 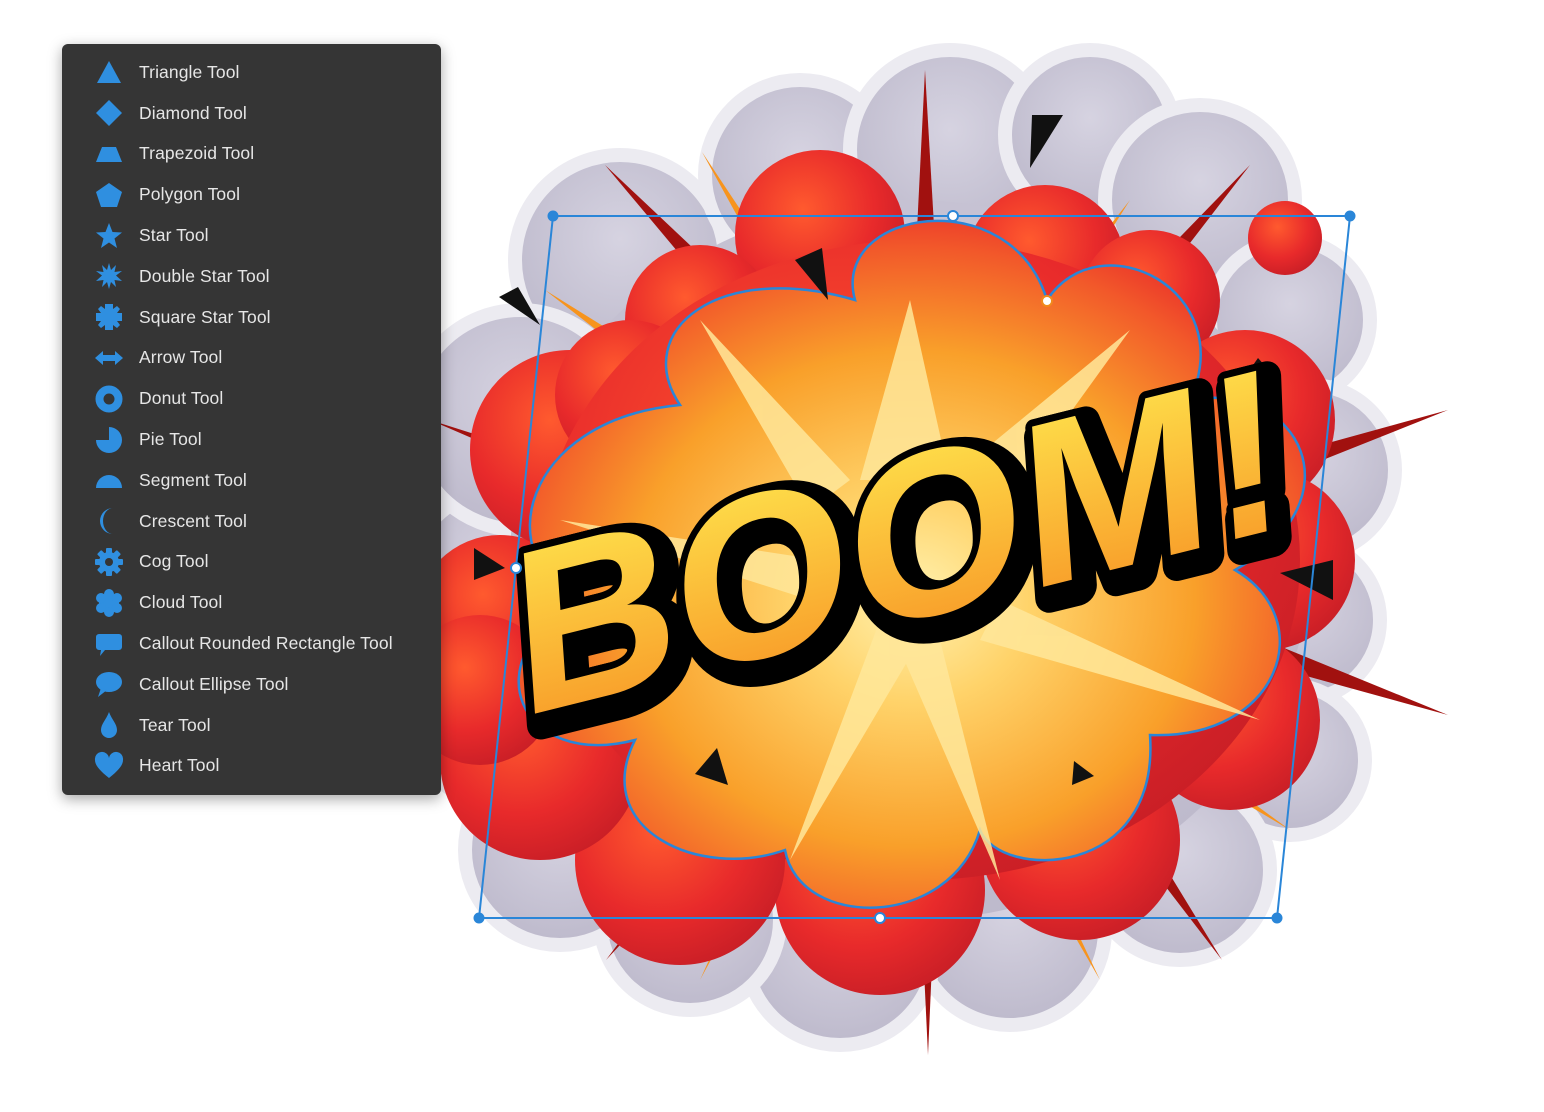 What do you see at coordinates (251, 439) in the screenshot?
I see `tool-item-pie: Pie Tool` at bounding box center [251, 439].